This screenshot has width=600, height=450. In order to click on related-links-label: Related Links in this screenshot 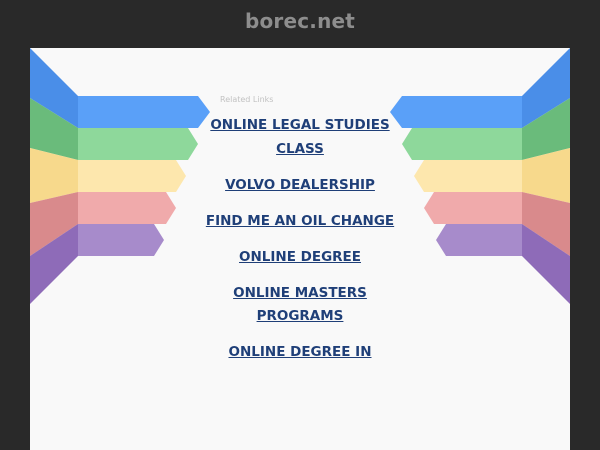, I will do `click(247, 99)`.